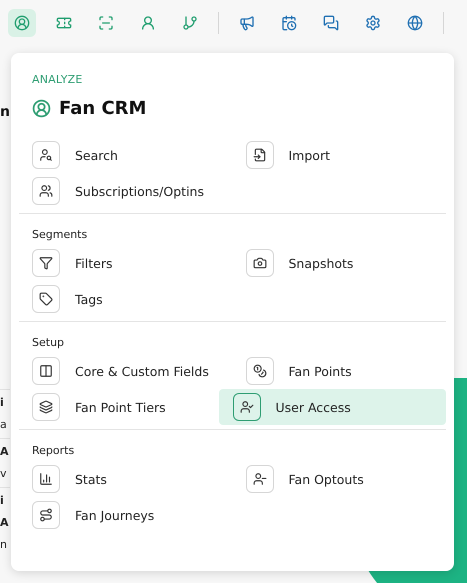 The width and height of the screenshot is (467, 583). Describe the element at coordinates (46, 191) in the screenshot. I see `users-icon` at that location.